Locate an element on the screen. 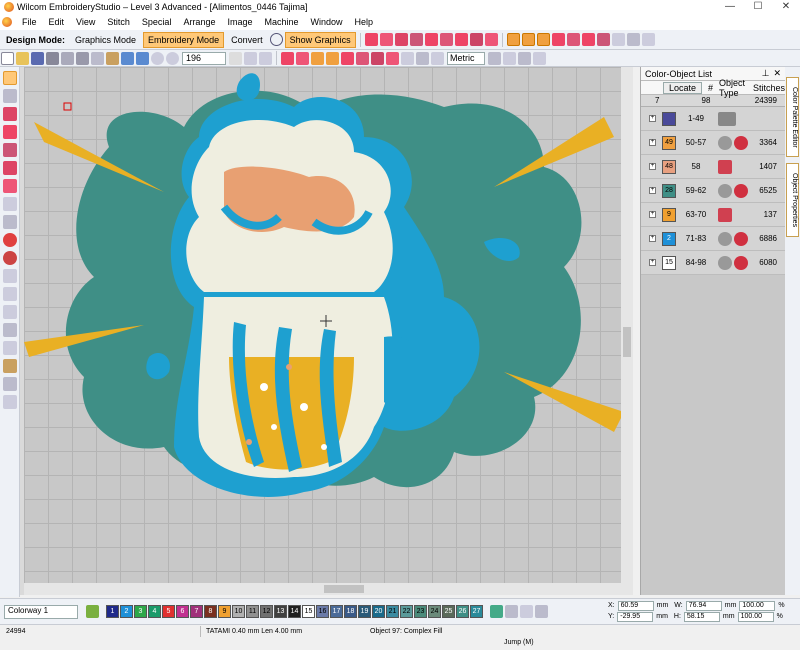  color-object-row: + 2 71-83 6886 is located at coordinates (713, 239).